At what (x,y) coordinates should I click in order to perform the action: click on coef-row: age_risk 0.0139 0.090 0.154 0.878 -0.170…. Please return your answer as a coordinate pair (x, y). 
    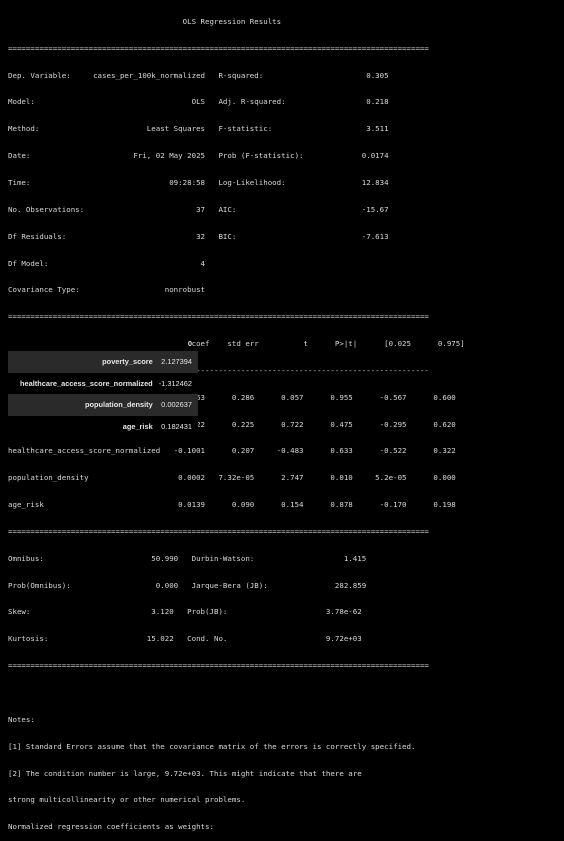
    Looking at the image, I should click on (232, 505).